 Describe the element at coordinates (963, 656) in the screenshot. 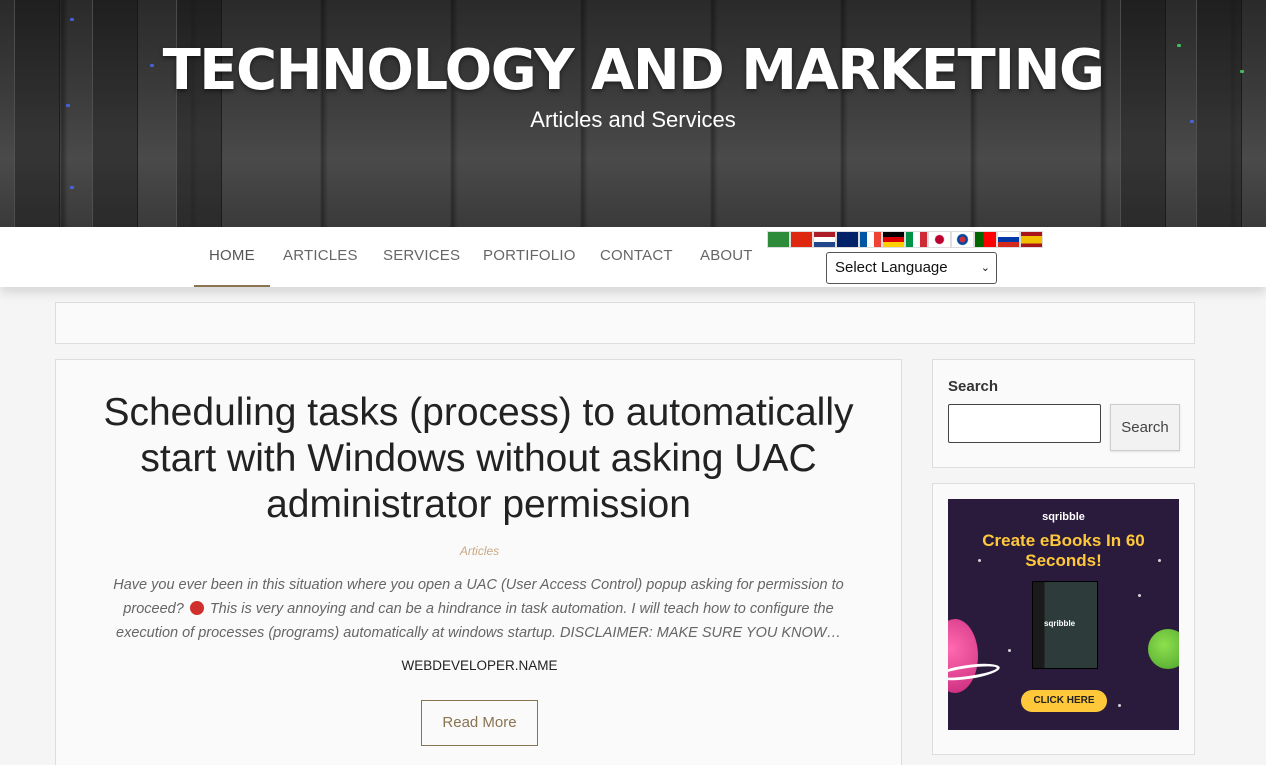

I see `pink-planet-icon` at that location.